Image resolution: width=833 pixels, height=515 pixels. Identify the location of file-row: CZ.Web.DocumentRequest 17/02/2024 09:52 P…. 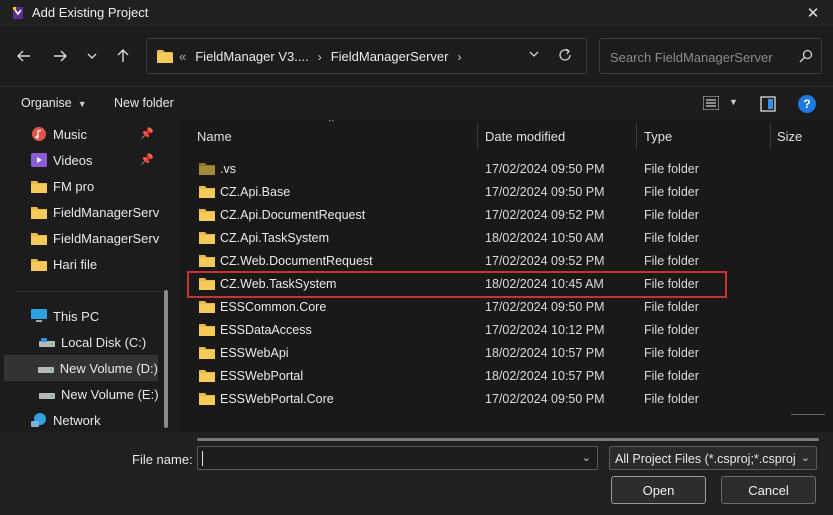
(457, 261).